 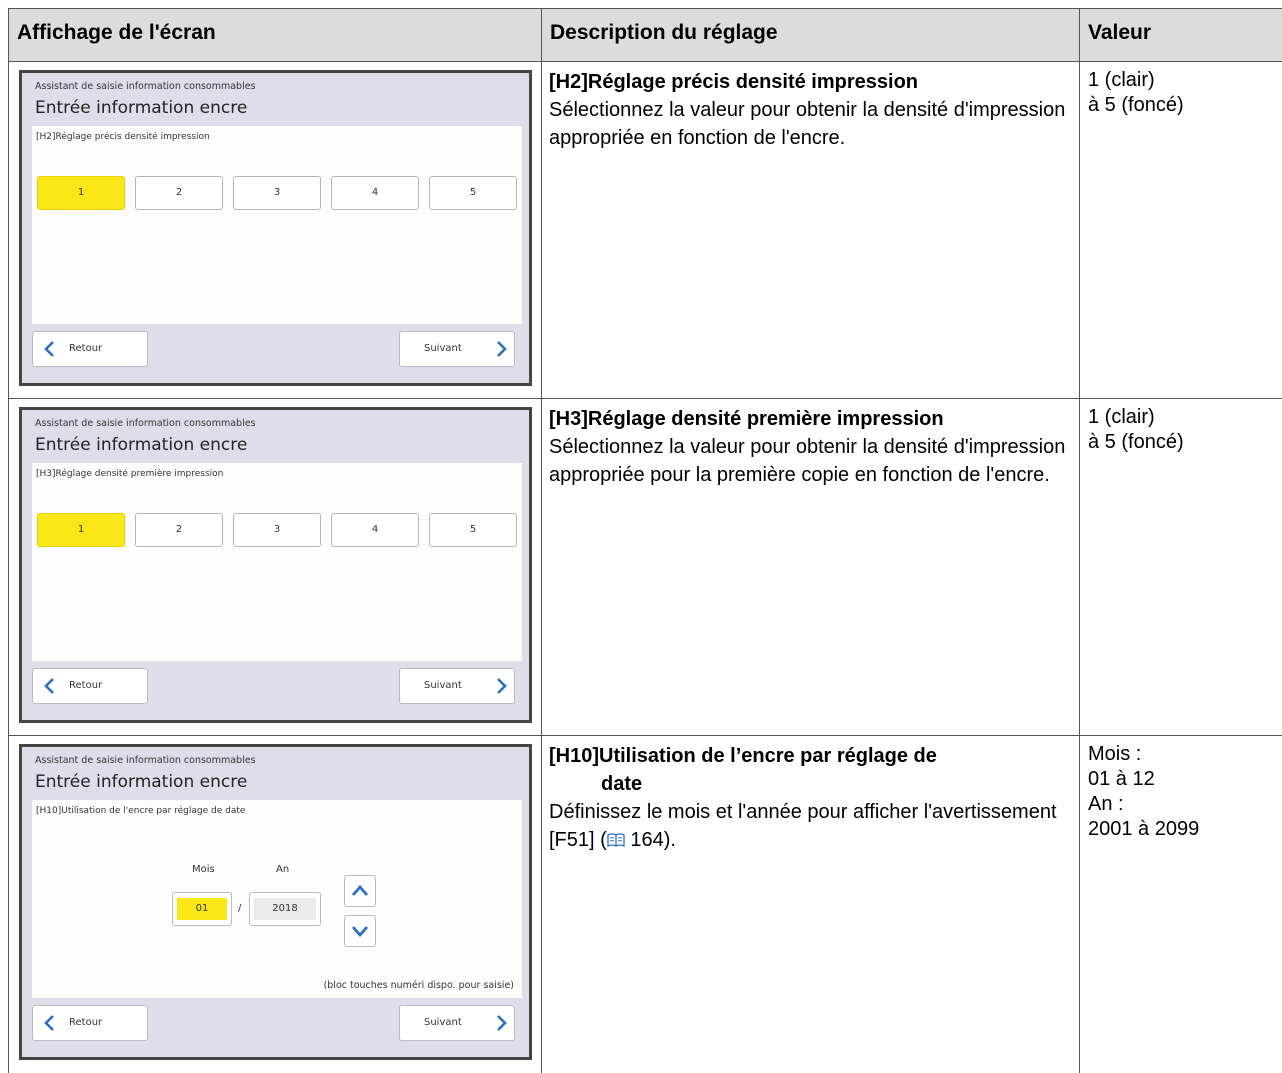 I want to click on chevron-down-icon, so click(x=360, y=931).